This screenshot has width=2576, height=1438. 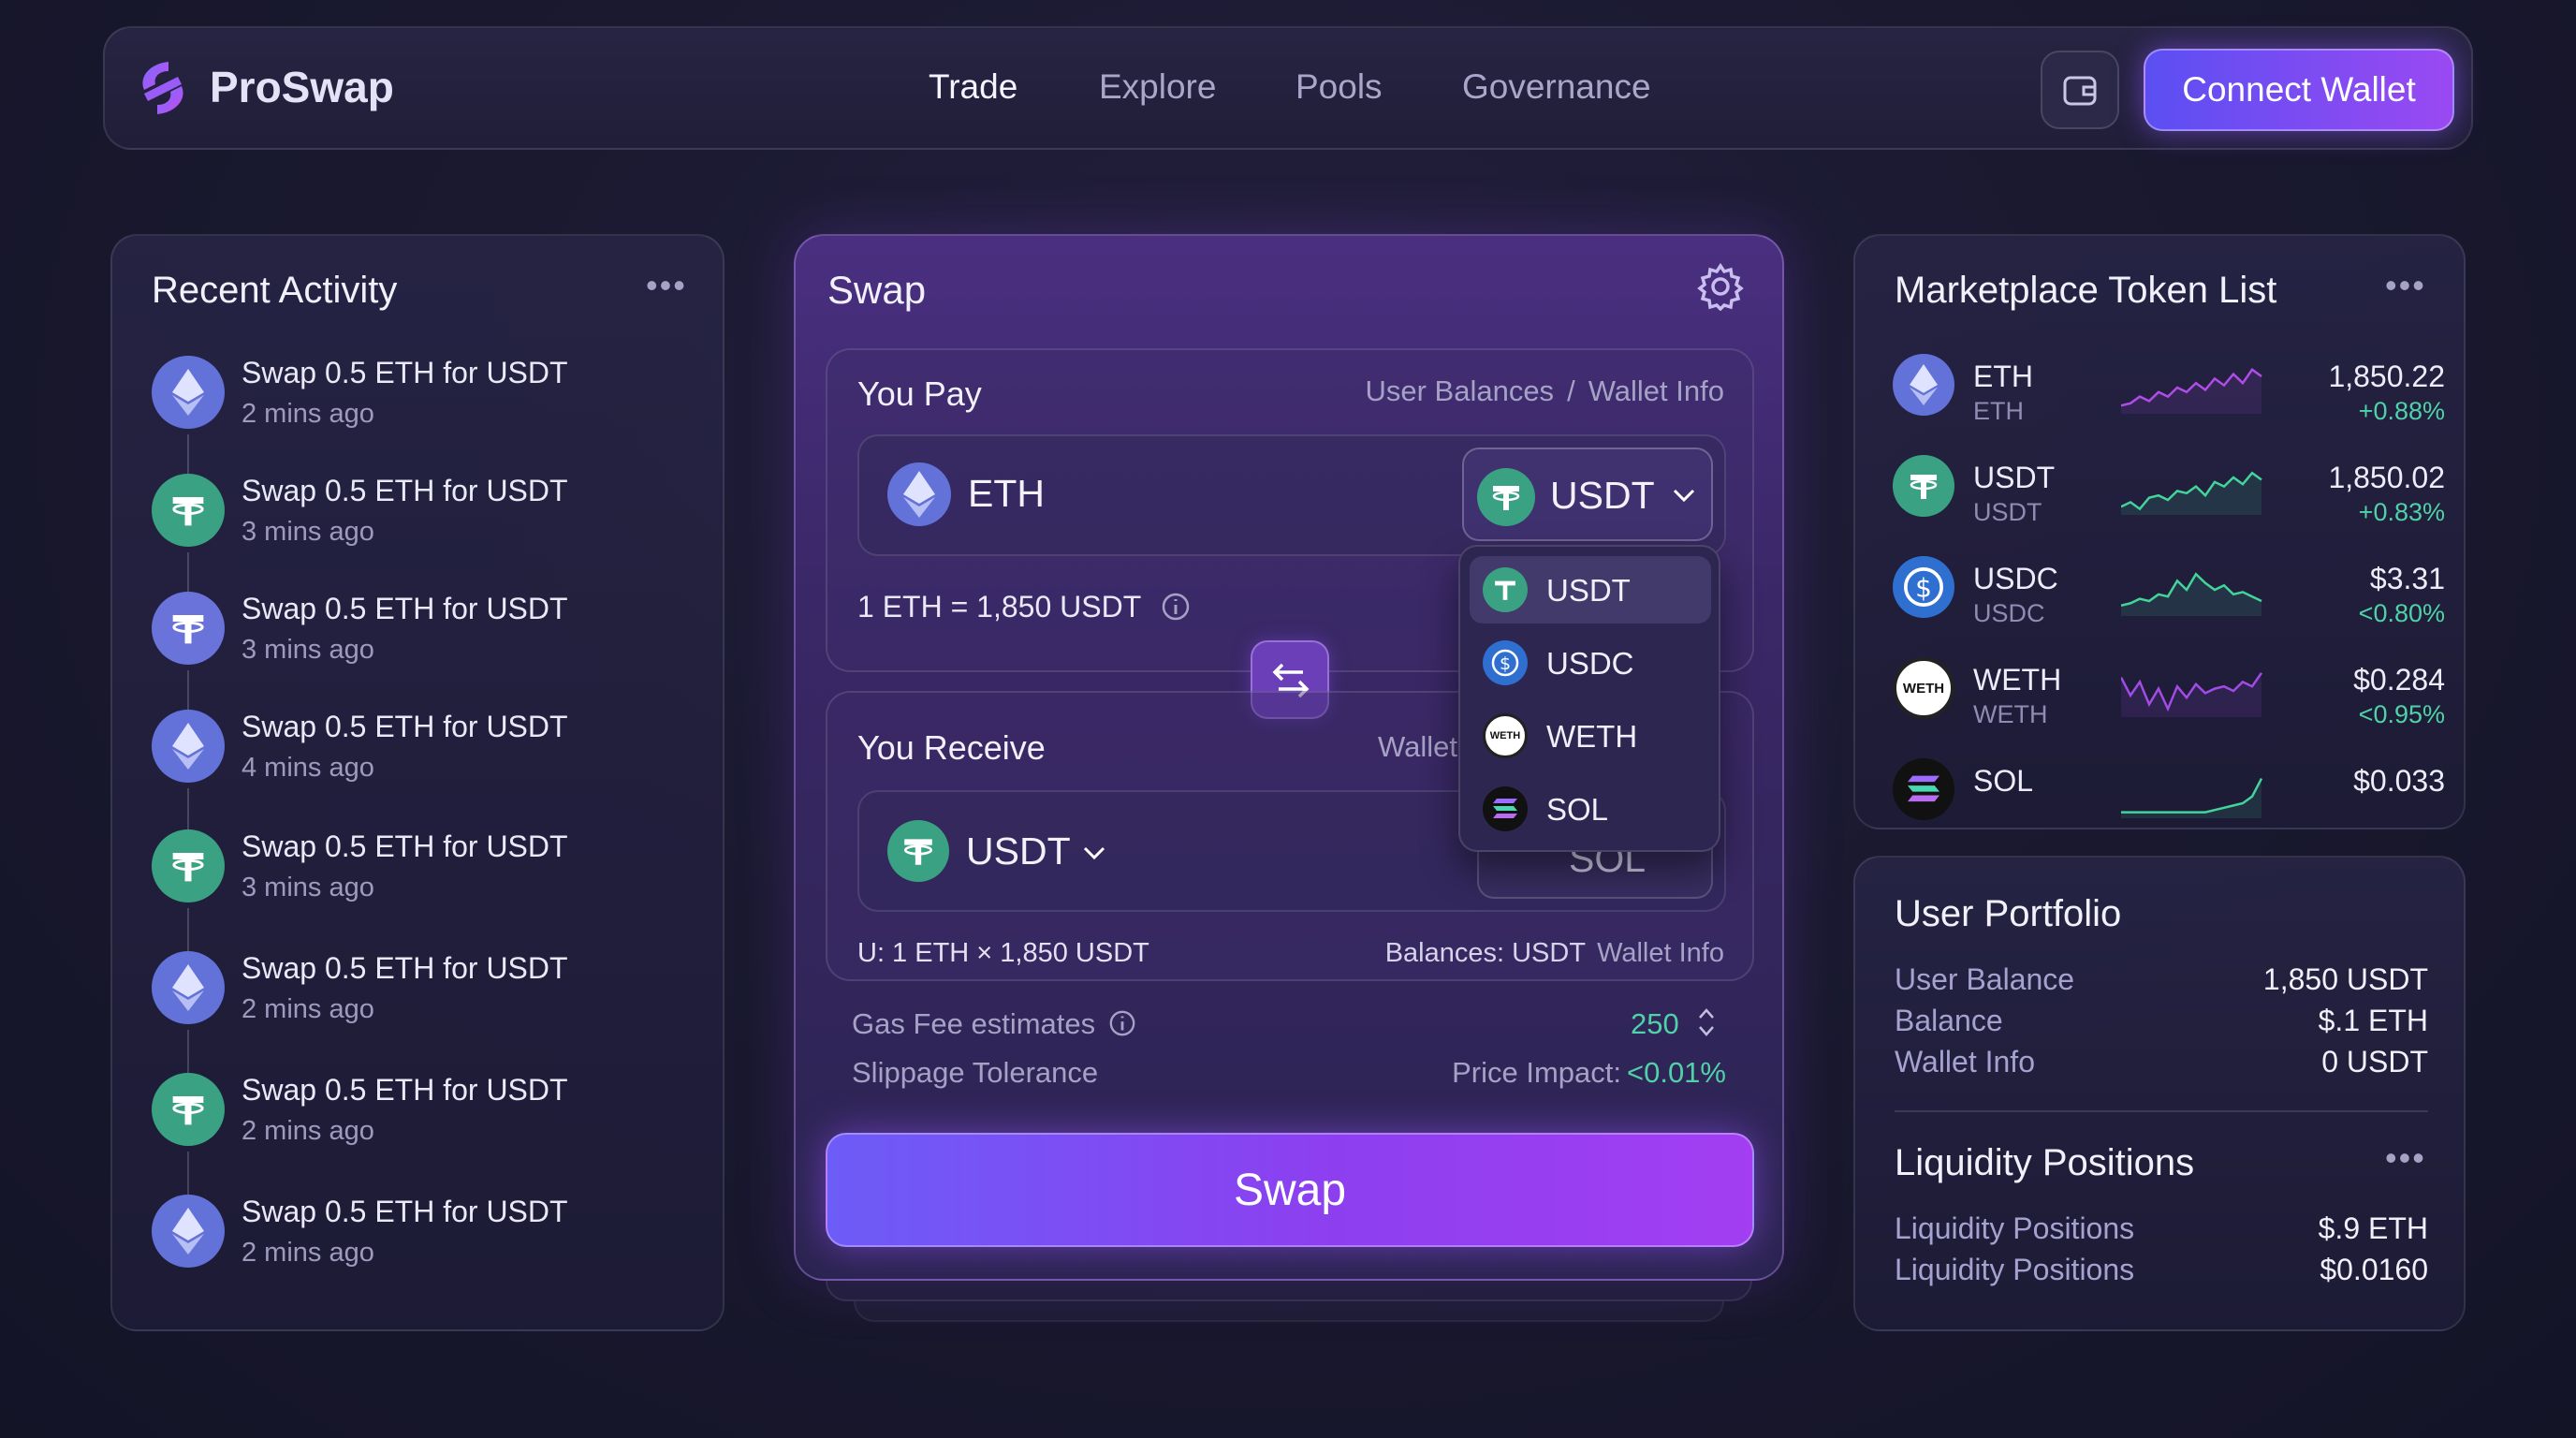 I want to click on token-price: 1,850.22, so click(x=2386, y=376).